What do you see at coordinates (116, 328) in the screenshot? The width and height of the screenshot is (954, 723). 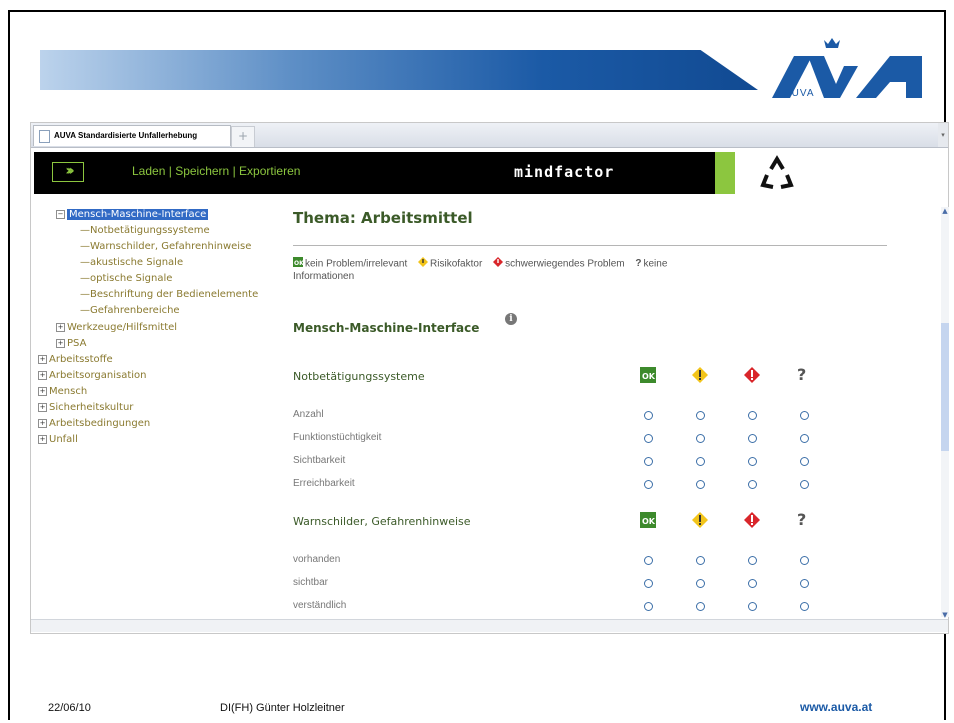 I see `tree-node: + Werkzeuge/Hilfsmittel` at bounding box center [116, 328].